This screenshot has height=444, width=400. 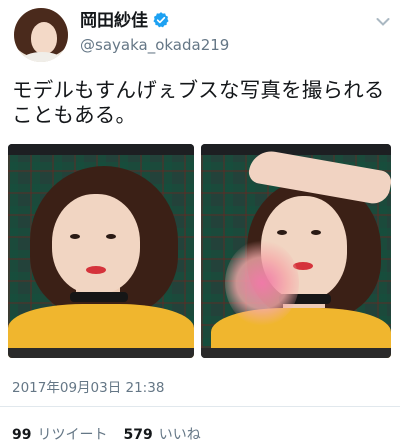 What do you see at coordinates (44, 38) in the screenshot?
I see `avatar-face` at bounding box center [44, 38].